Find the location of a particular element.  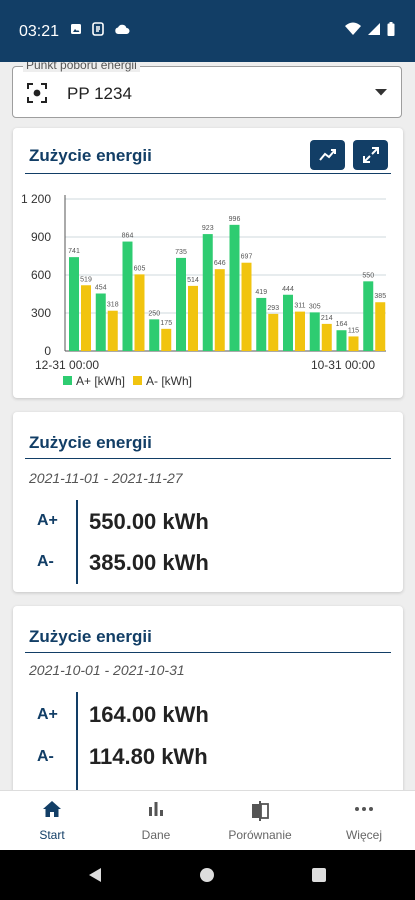

import-label: A+ is located at coordinates (47, 714).